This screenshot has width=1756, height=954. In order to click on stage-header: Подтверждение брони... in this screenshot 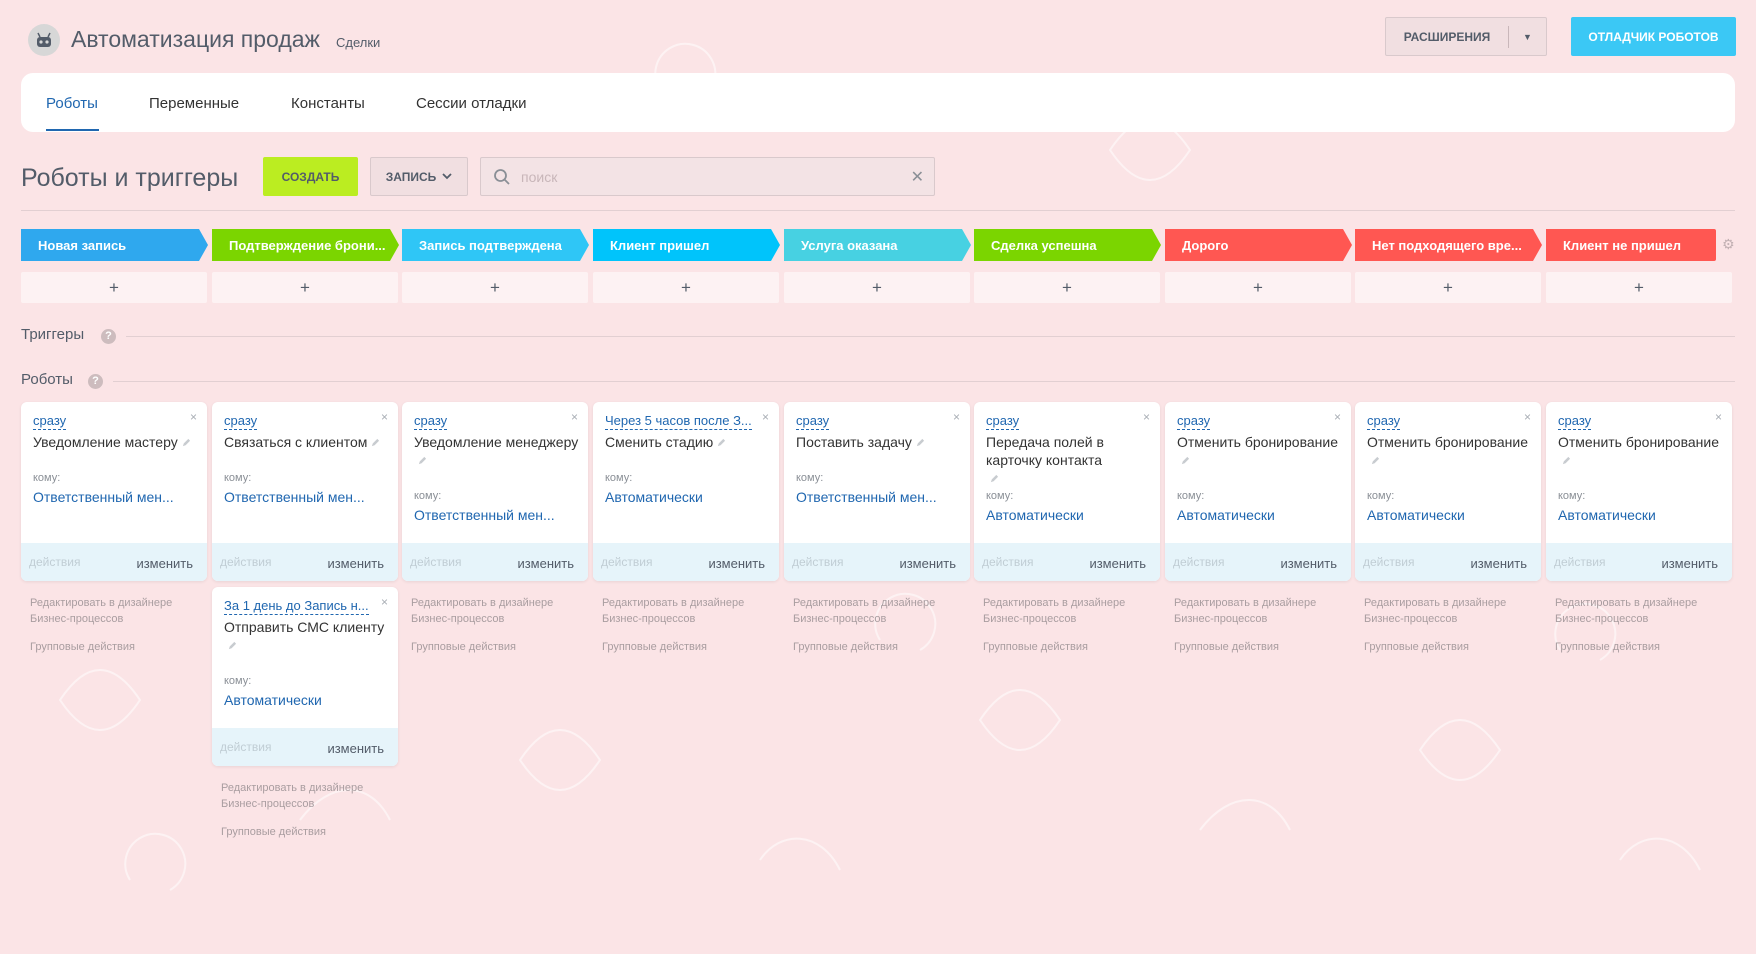, I will do `click(305, 245)`.